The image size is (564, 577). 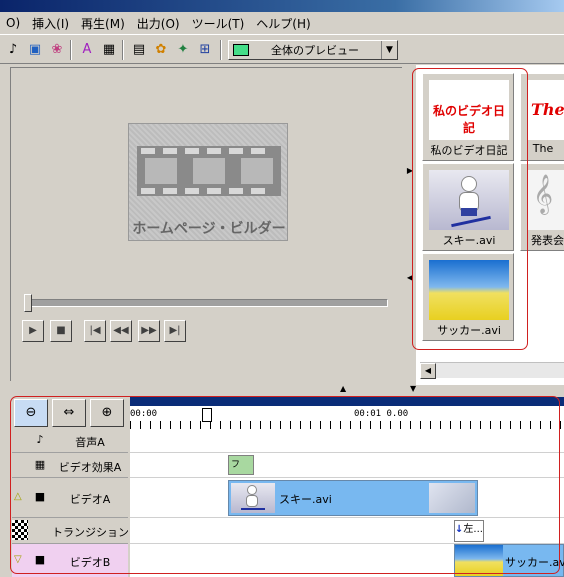 What do you see at coordinates (70, 441) in the screenshot?
I see `track-header-audio-a: ♪ 音声A` at bounding box center [70, 441].